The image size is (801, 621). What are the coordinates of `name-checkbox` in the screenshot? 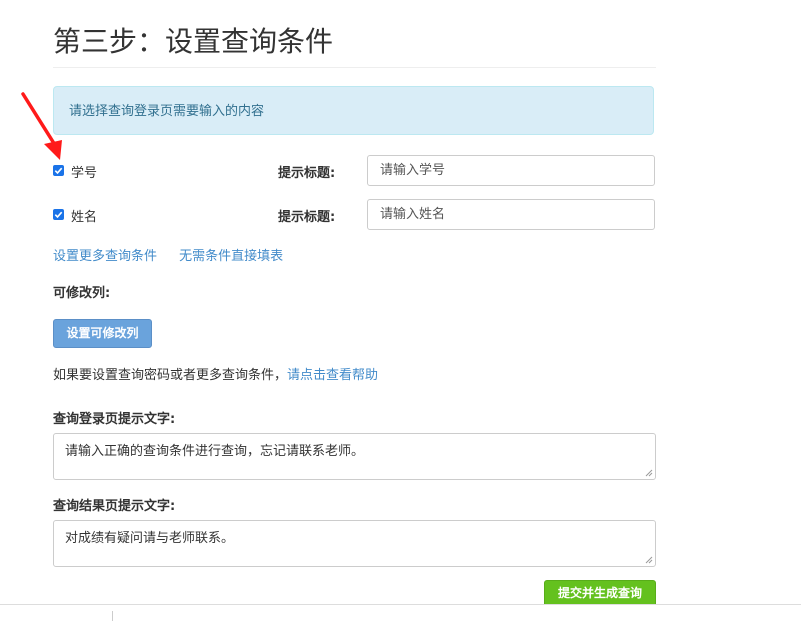 It's located at (58, 214).